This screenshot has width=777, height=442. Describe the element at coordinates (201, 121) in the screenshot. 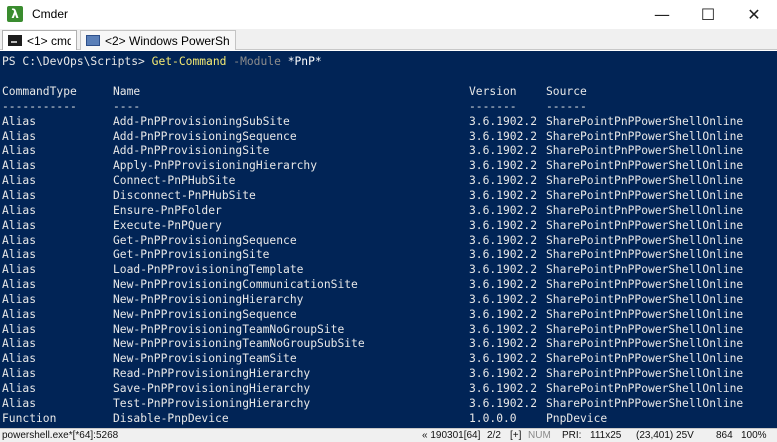

I see `table-row-name: Add-PnPProvisioningSubSite` at that location.